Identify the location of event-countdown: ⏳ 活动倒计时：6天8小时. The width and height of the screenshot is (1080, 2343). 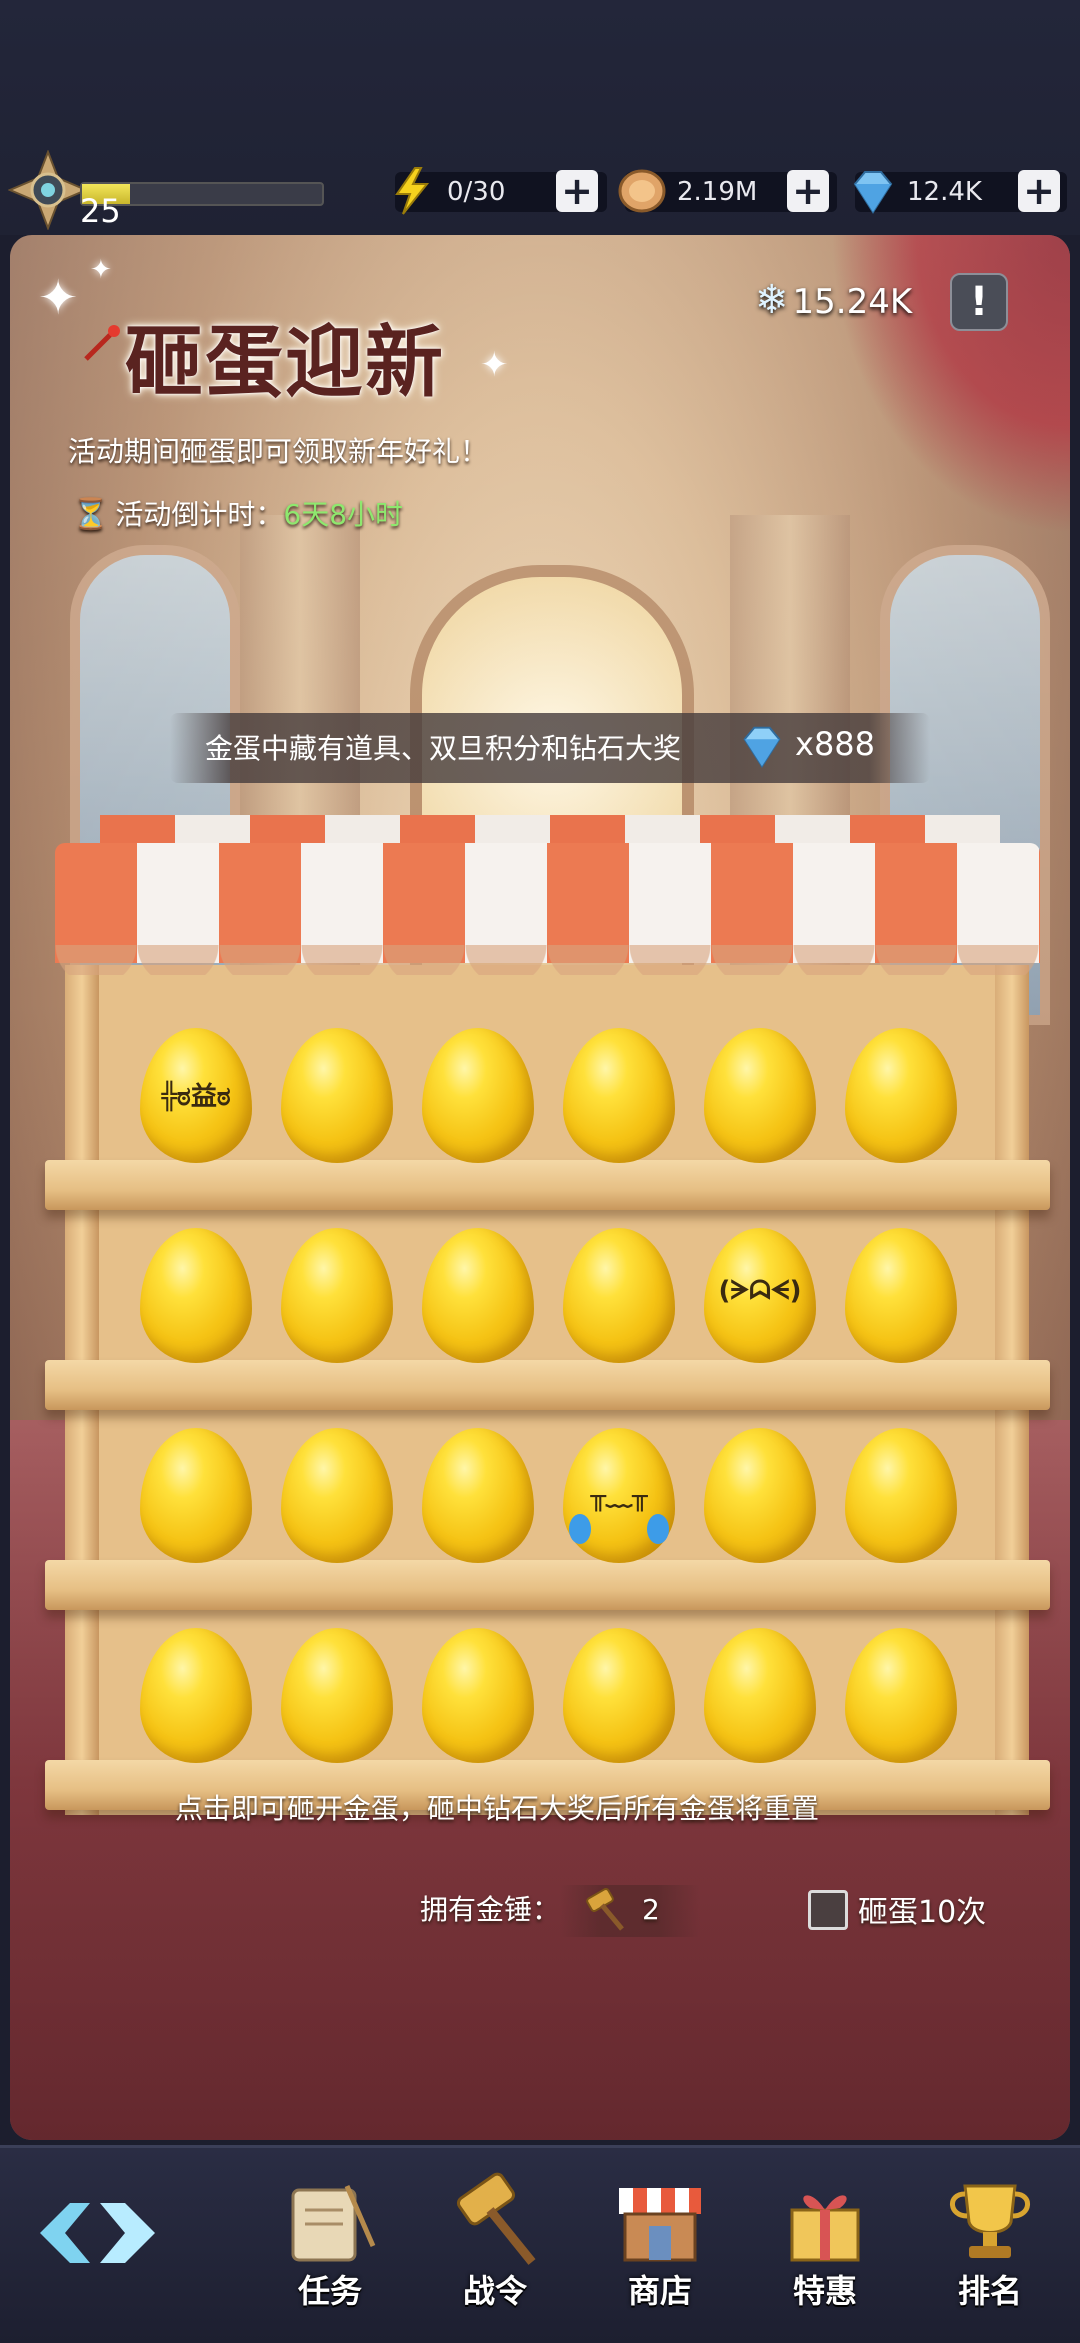
(237, 513).